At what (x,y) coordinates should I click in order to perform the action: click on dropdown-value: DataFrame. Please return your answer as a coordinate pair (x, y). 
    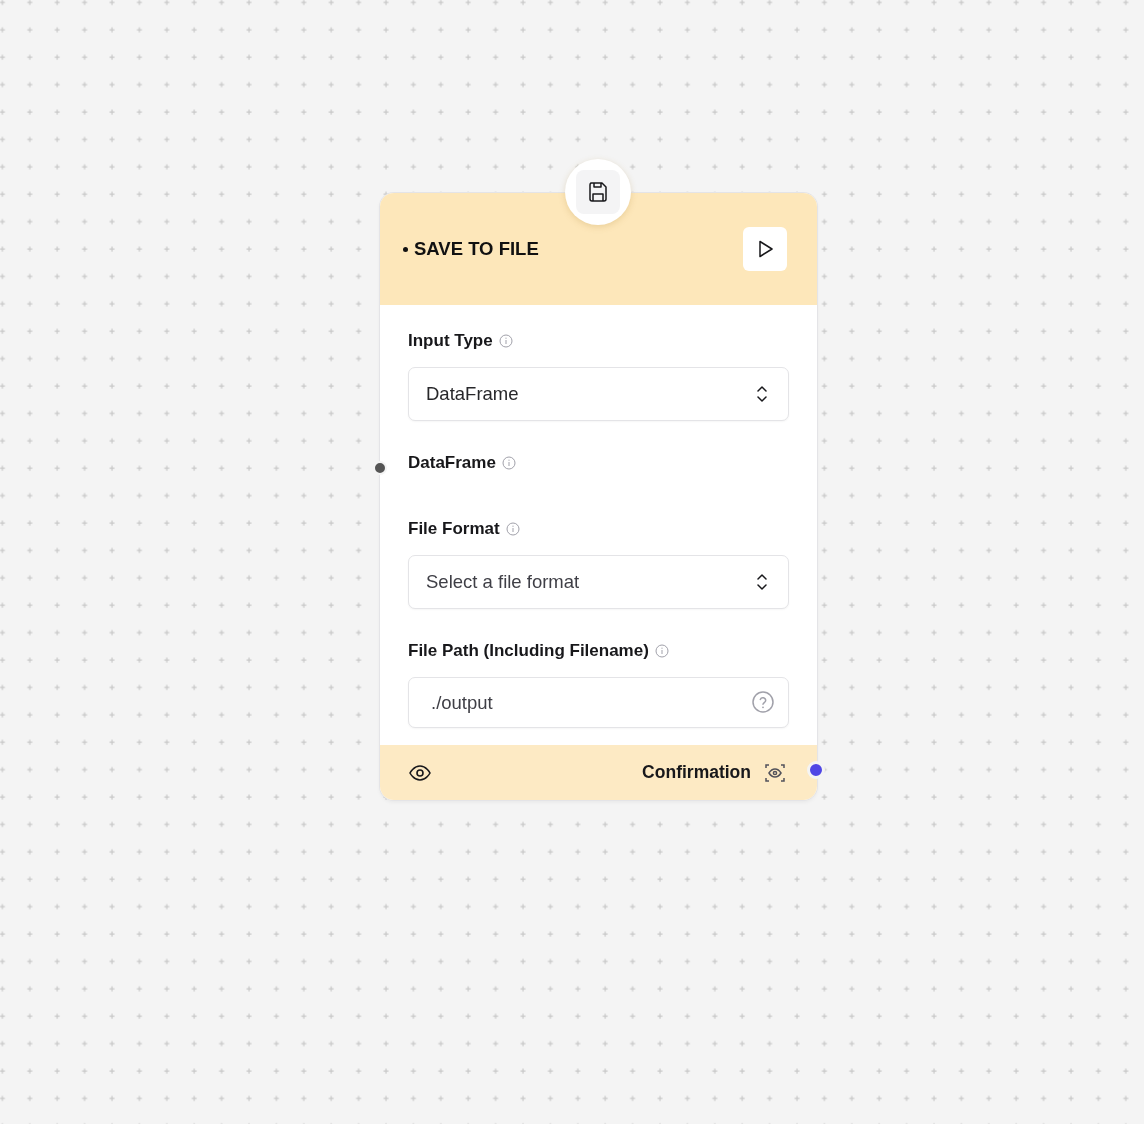
    Looking at the image, I should click on (472, 394).